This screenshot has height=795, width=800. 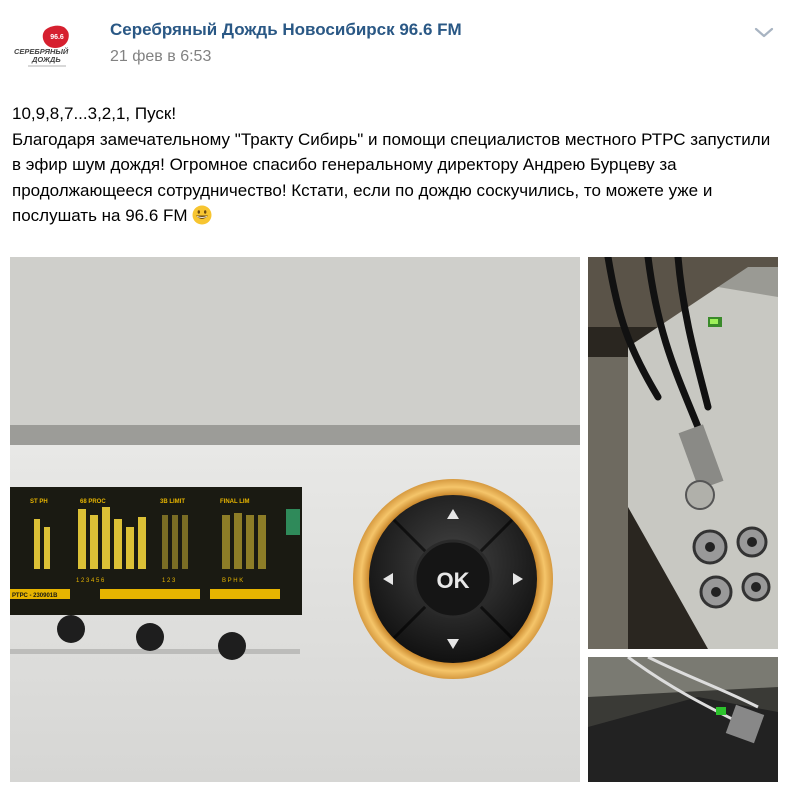 What do you see at coordinates (160, 57) in the screenshot?
I see `post-date-link: 21 фев в 6:53` at bounding box center [160, 57].